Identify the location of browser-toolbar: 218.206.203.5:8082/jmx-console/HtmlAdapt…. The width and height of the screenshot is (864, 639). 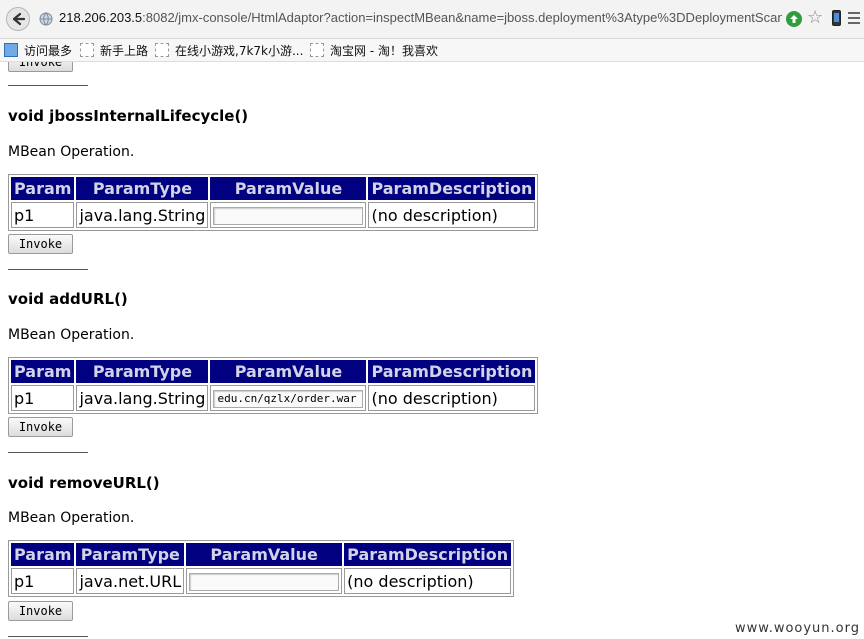
(432, 19).